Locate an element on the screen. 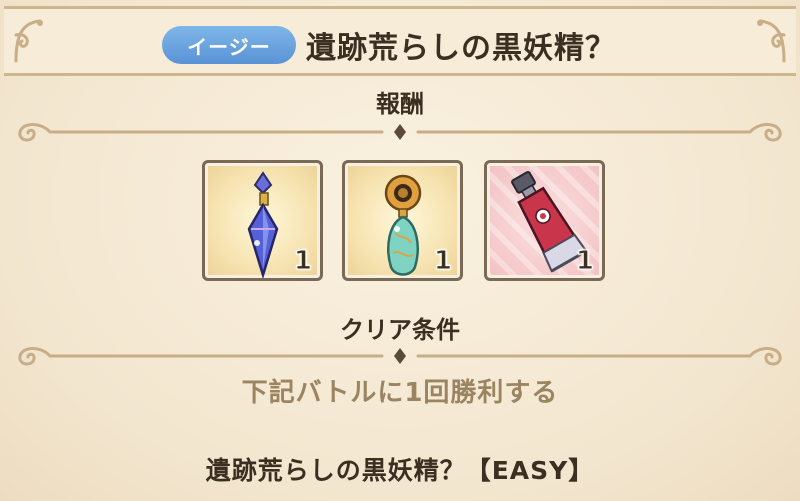 The width and height of the screenshot is (800, 501). ornament-corner-right-icon is located at coordinates (771, 41).